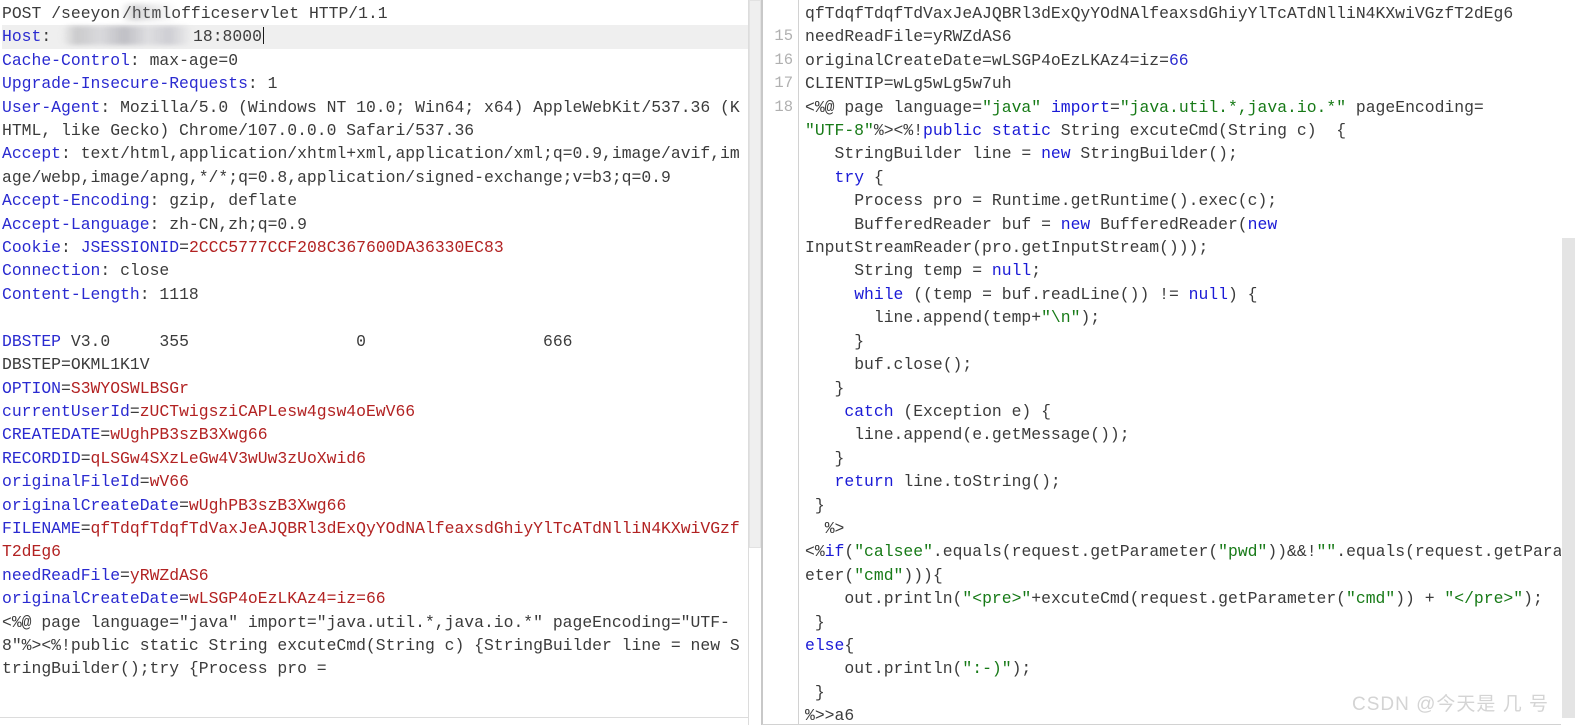  I want to click on request-line: DBSTEP=OKML1K1V, so click(375, 364).